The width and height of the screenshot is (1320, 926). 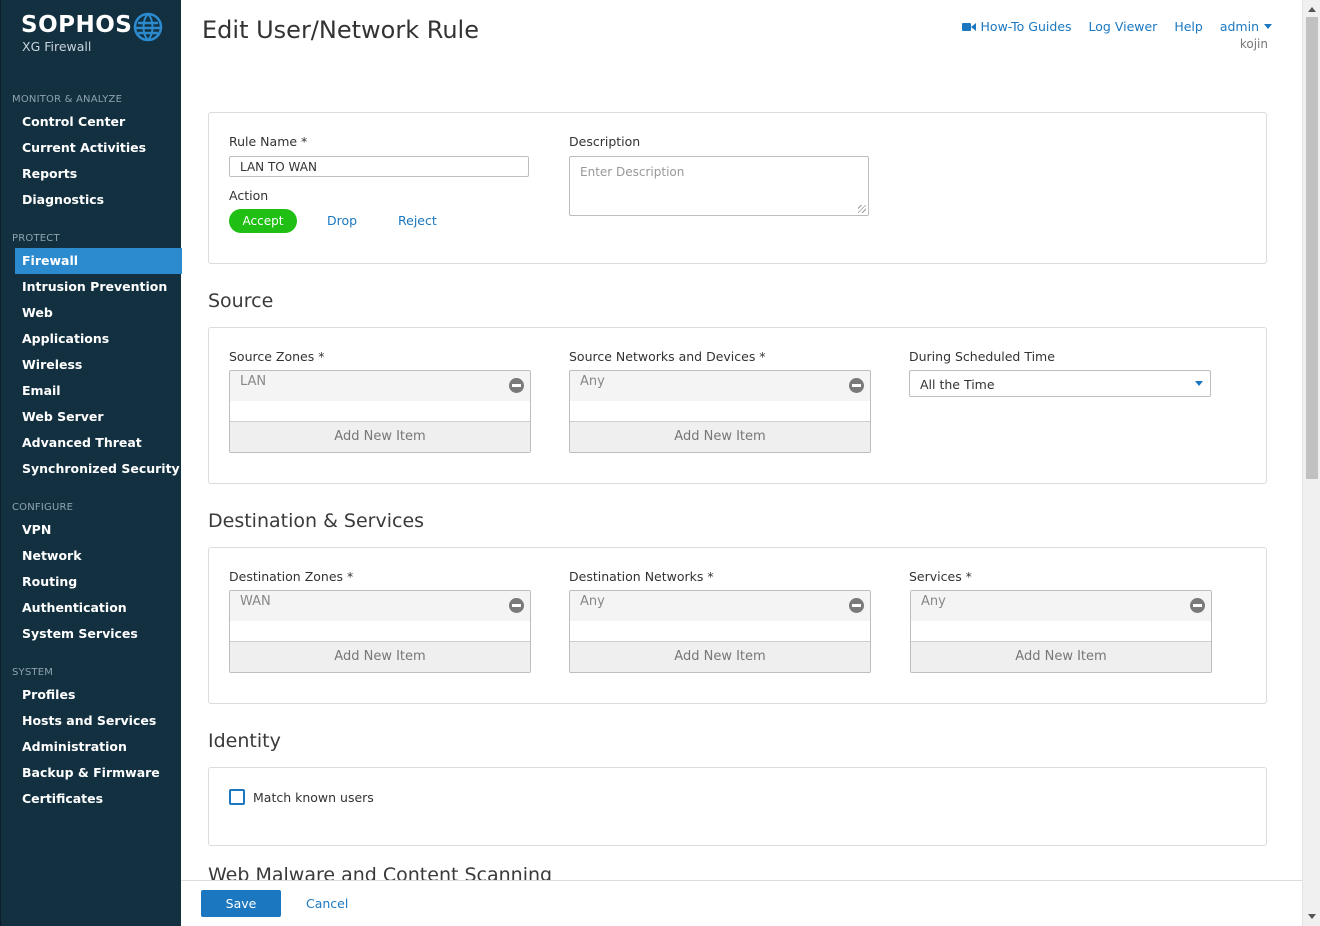 What do you see at coordinates (148, 27) in the screenshot?
I see `globe-icon` at bounding box center [148, 27].